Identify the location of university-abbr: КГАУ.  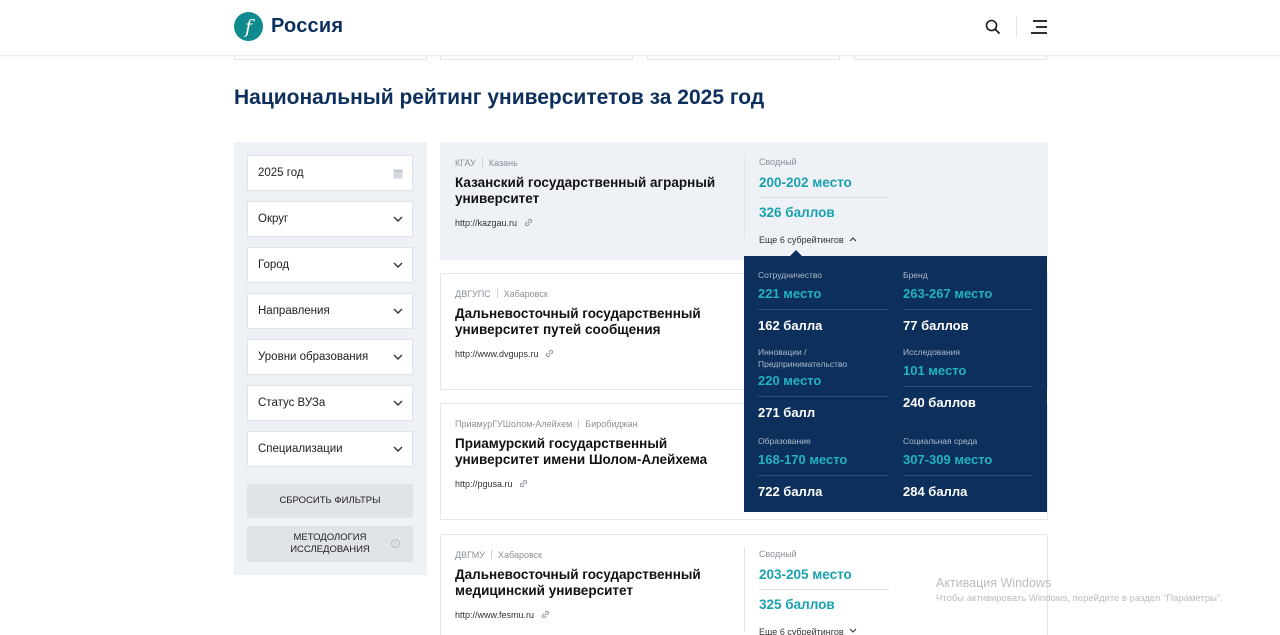
(465, 163).